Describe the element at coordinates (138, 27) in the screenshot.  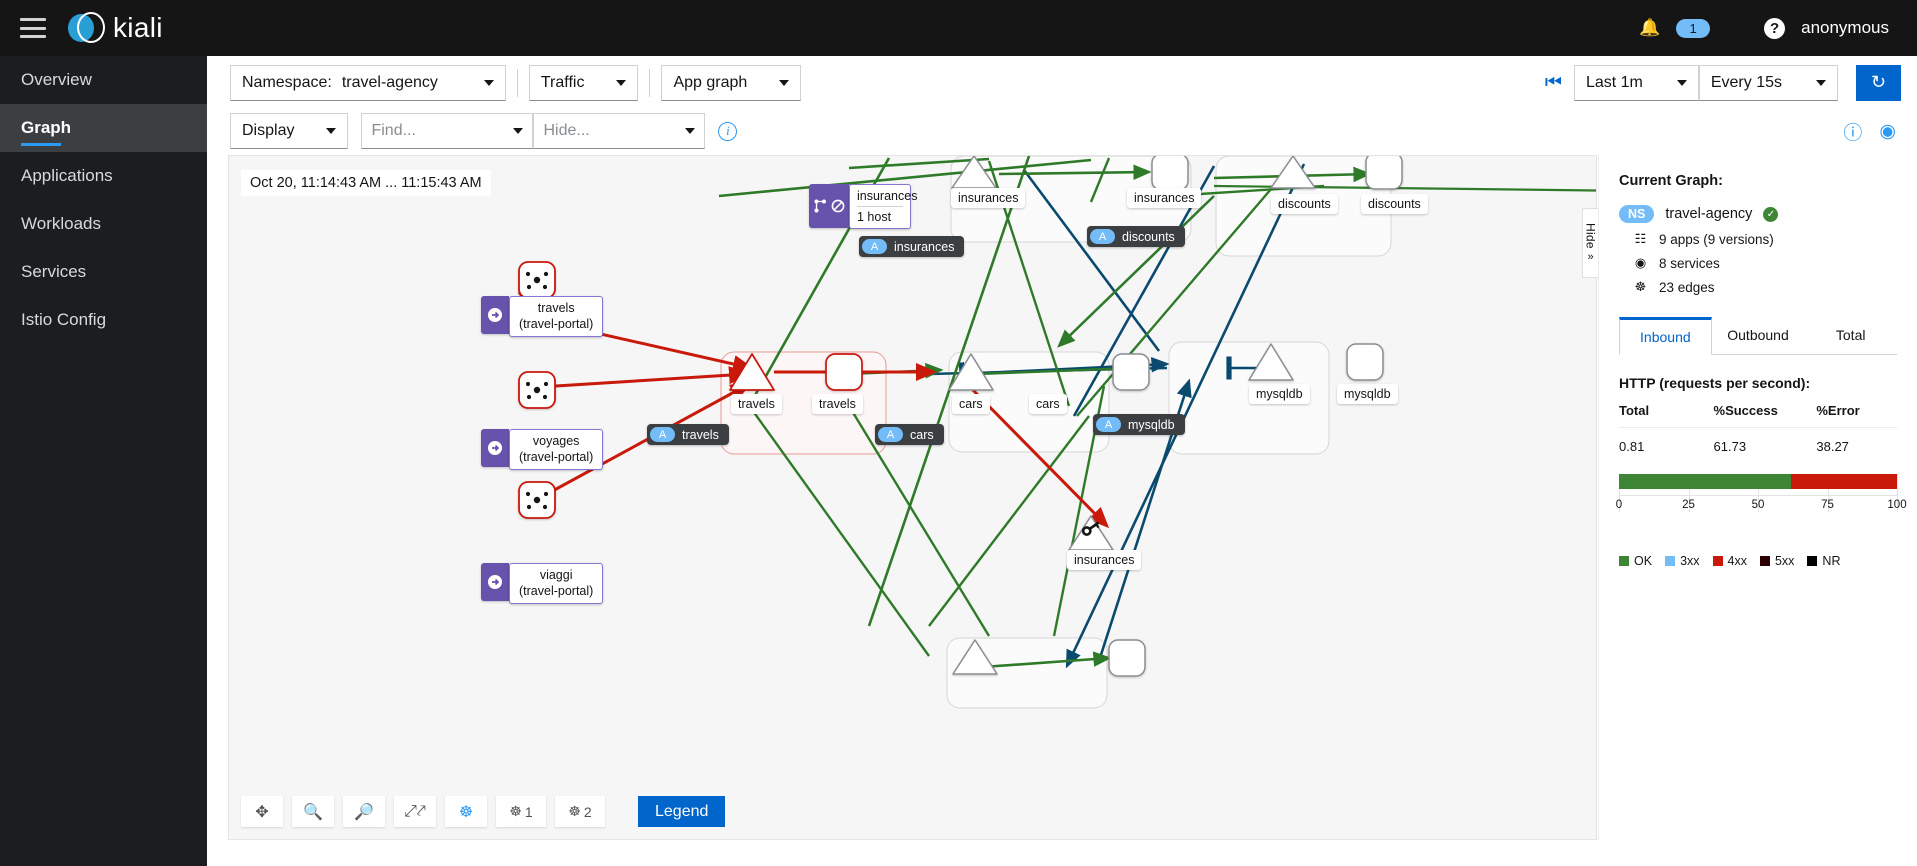
I see `brand-name: kiali` at that location.